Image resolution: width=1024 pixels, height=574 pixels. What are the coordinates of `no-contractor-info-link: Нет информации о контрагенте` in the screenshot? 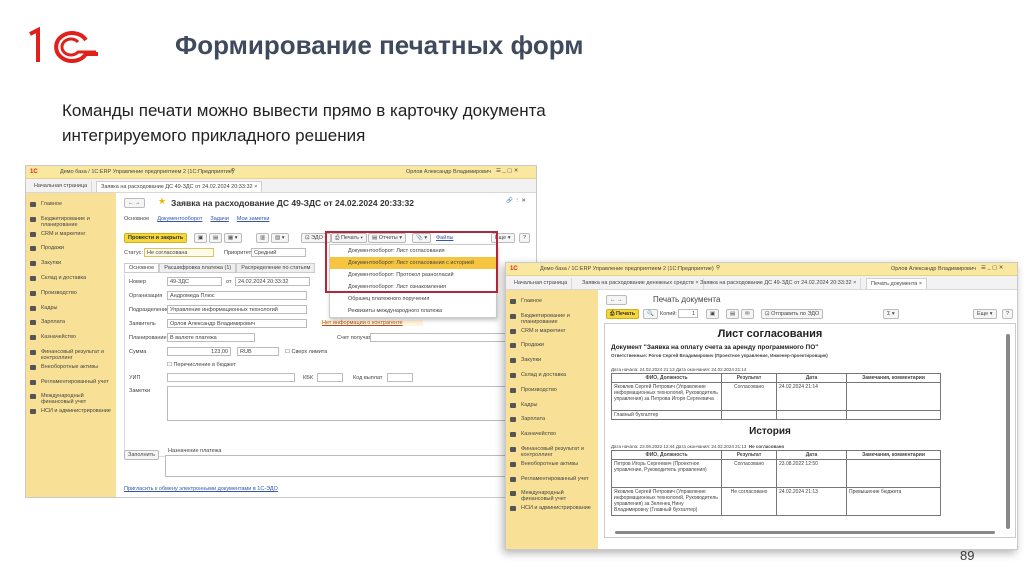 It's located at (371, 323).